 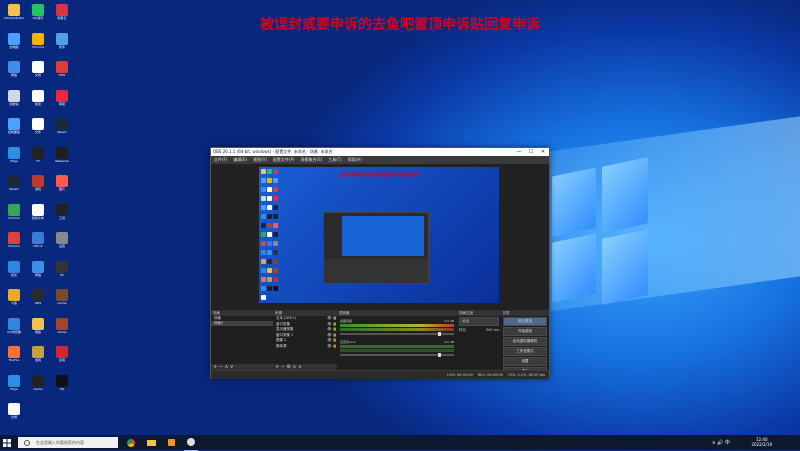 I want to click on stop-streaming-button: 停止推流, so click(x=525, y=321).